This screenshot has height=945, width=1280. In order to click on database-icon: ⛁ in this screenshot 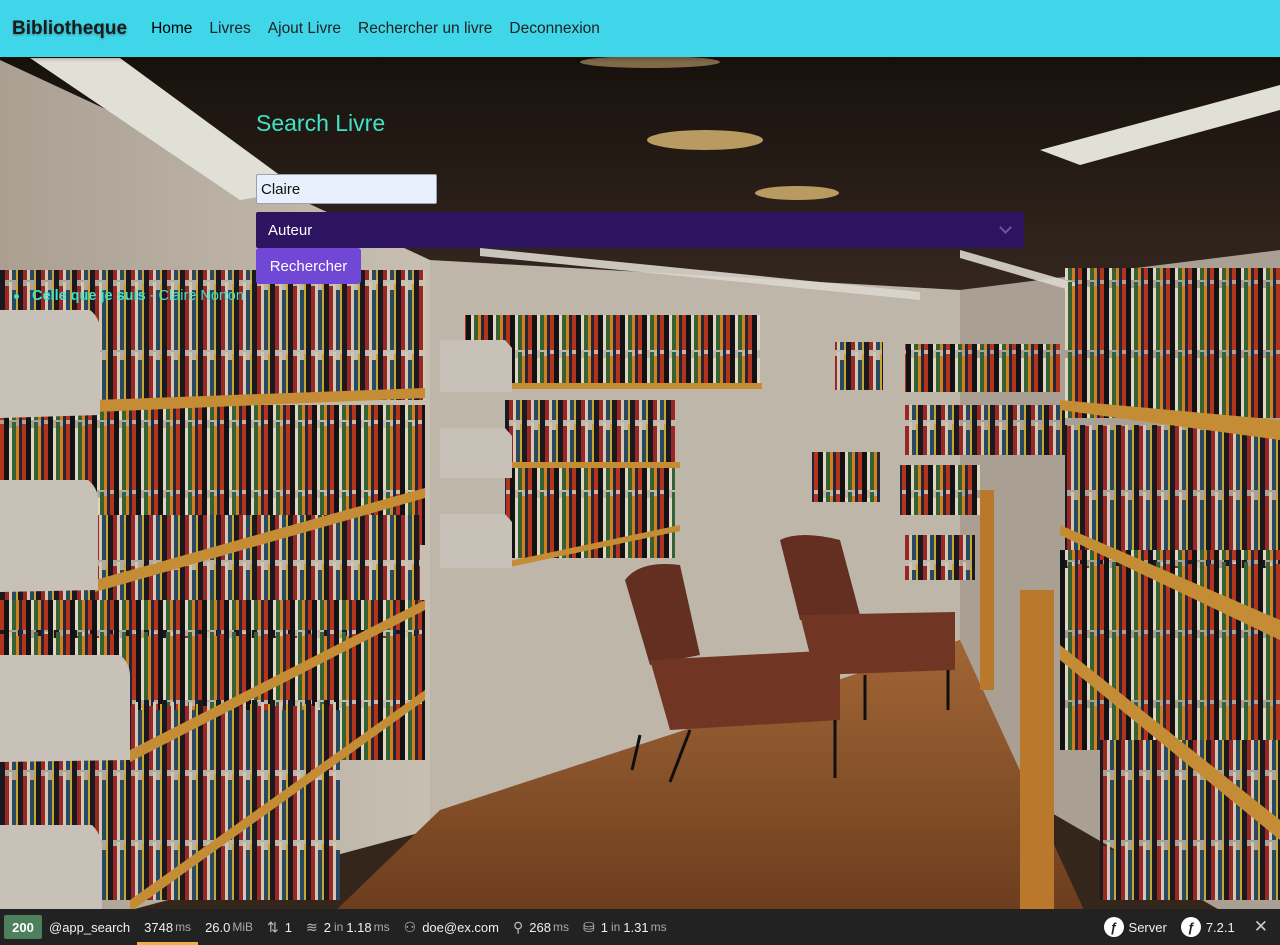, I will do `click(588, 926)`.